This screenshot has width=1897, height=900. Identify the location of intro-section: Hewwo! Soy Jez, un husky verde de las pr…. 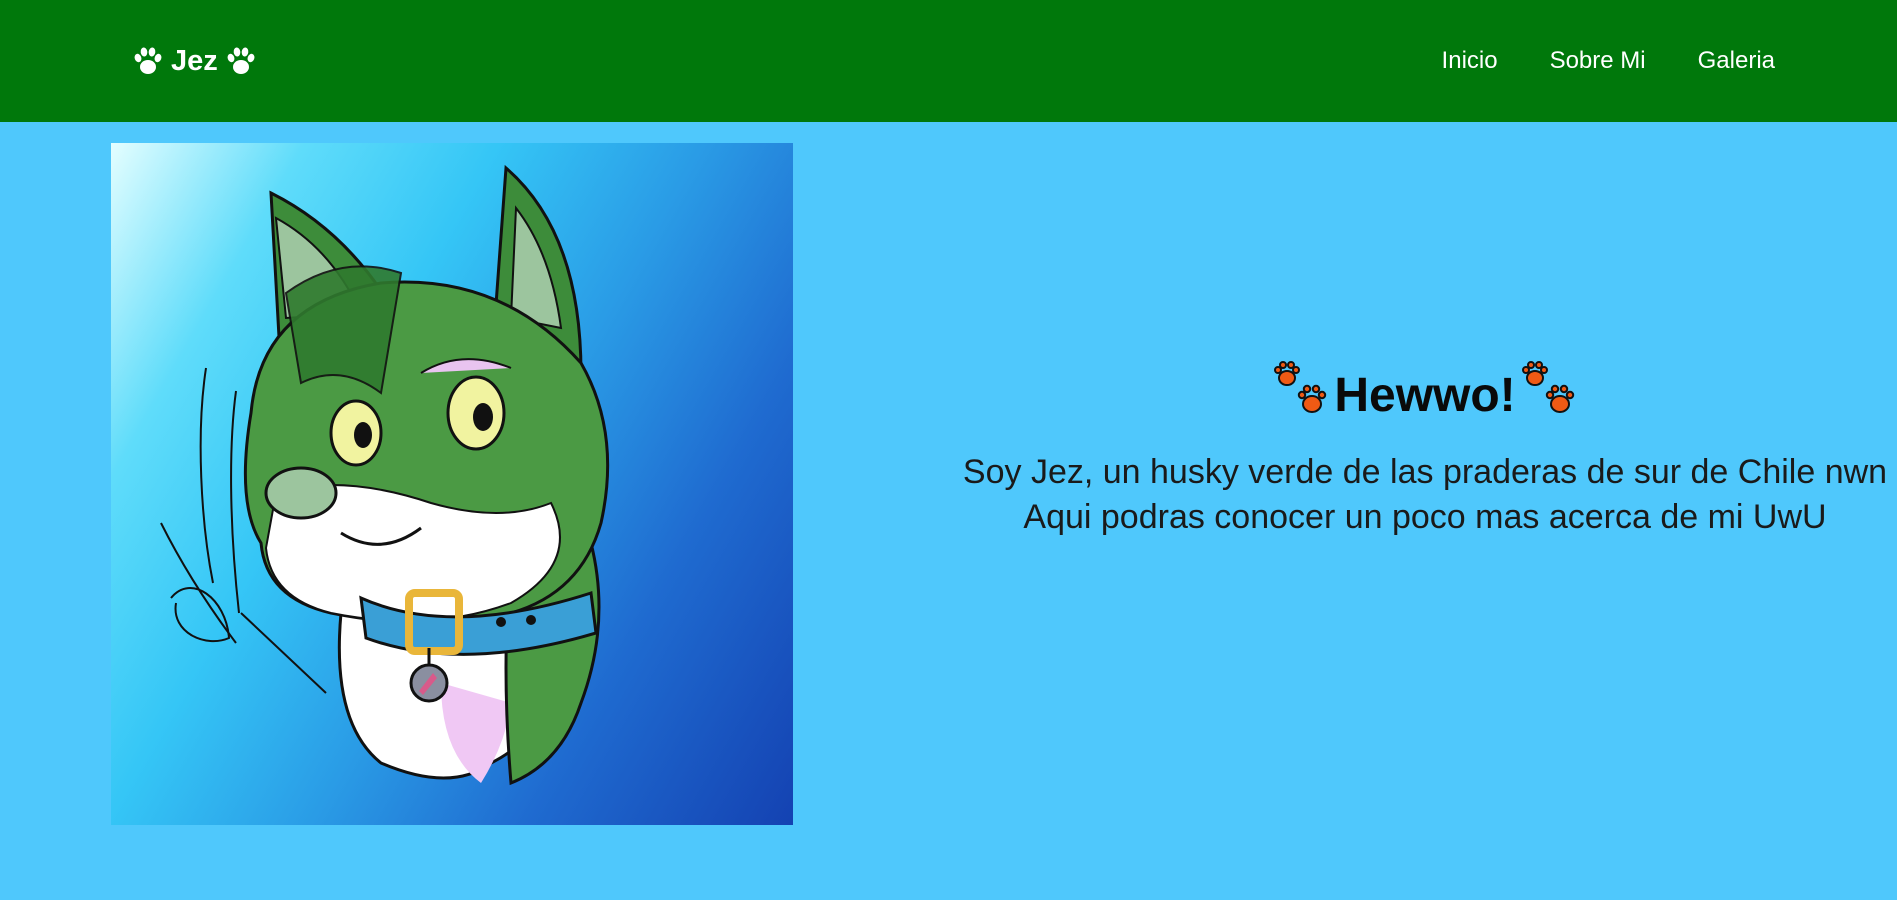
(1425, 450).